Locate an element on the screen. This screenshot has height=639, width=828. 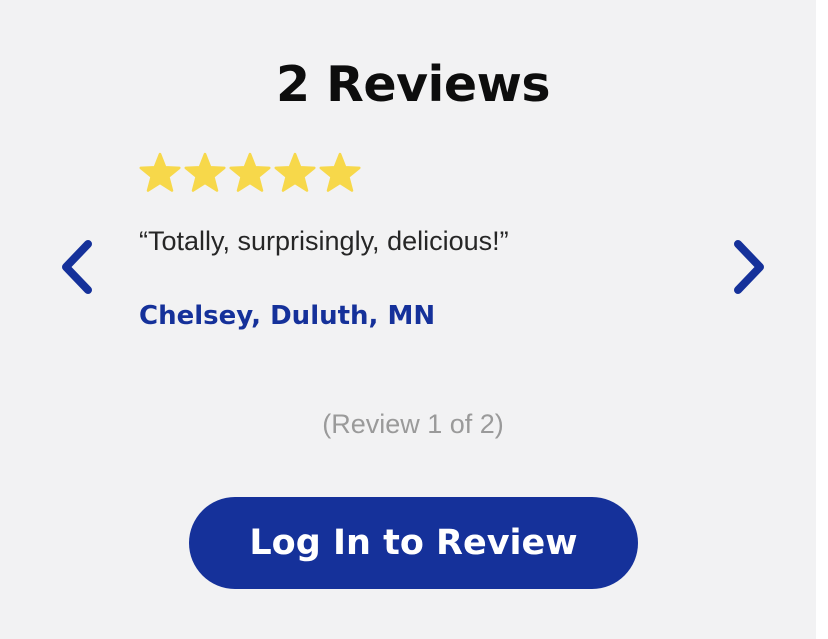
chevron-right-icon is located at coordinates (748, 267).